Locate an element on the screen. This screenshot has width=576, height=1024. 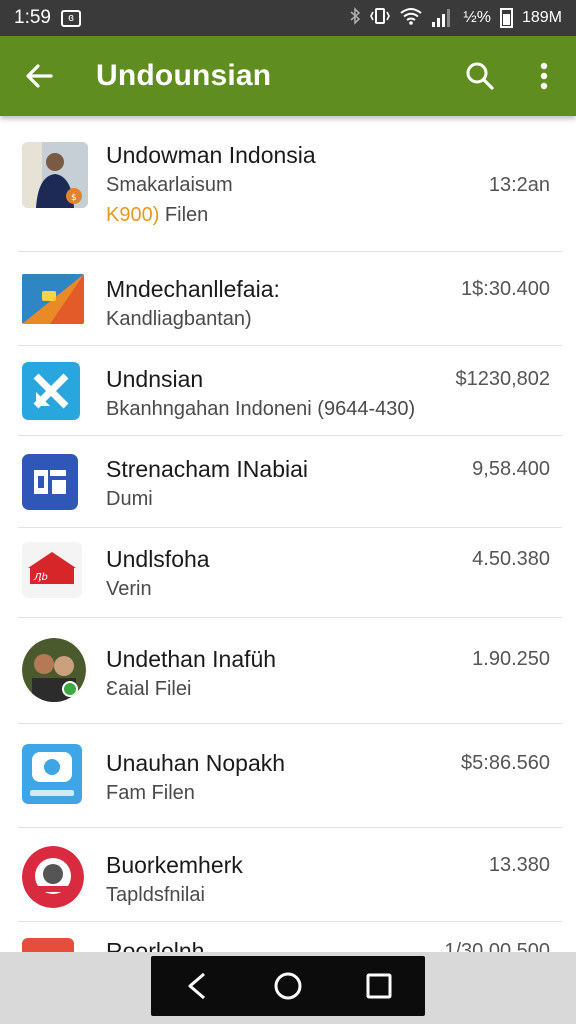
nav-recents-button is located at coordinates (379, 986).